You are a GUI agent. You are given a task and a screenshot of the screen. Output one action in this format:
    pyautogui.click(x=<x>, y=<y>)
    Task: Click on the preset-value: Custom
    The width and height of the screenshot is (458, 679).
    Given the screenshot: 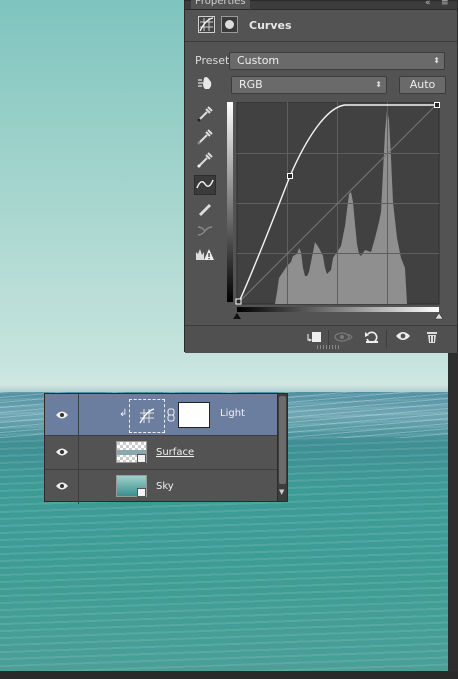 What is the action you would take?
    pyautogui.click(x=258, y=60)
    